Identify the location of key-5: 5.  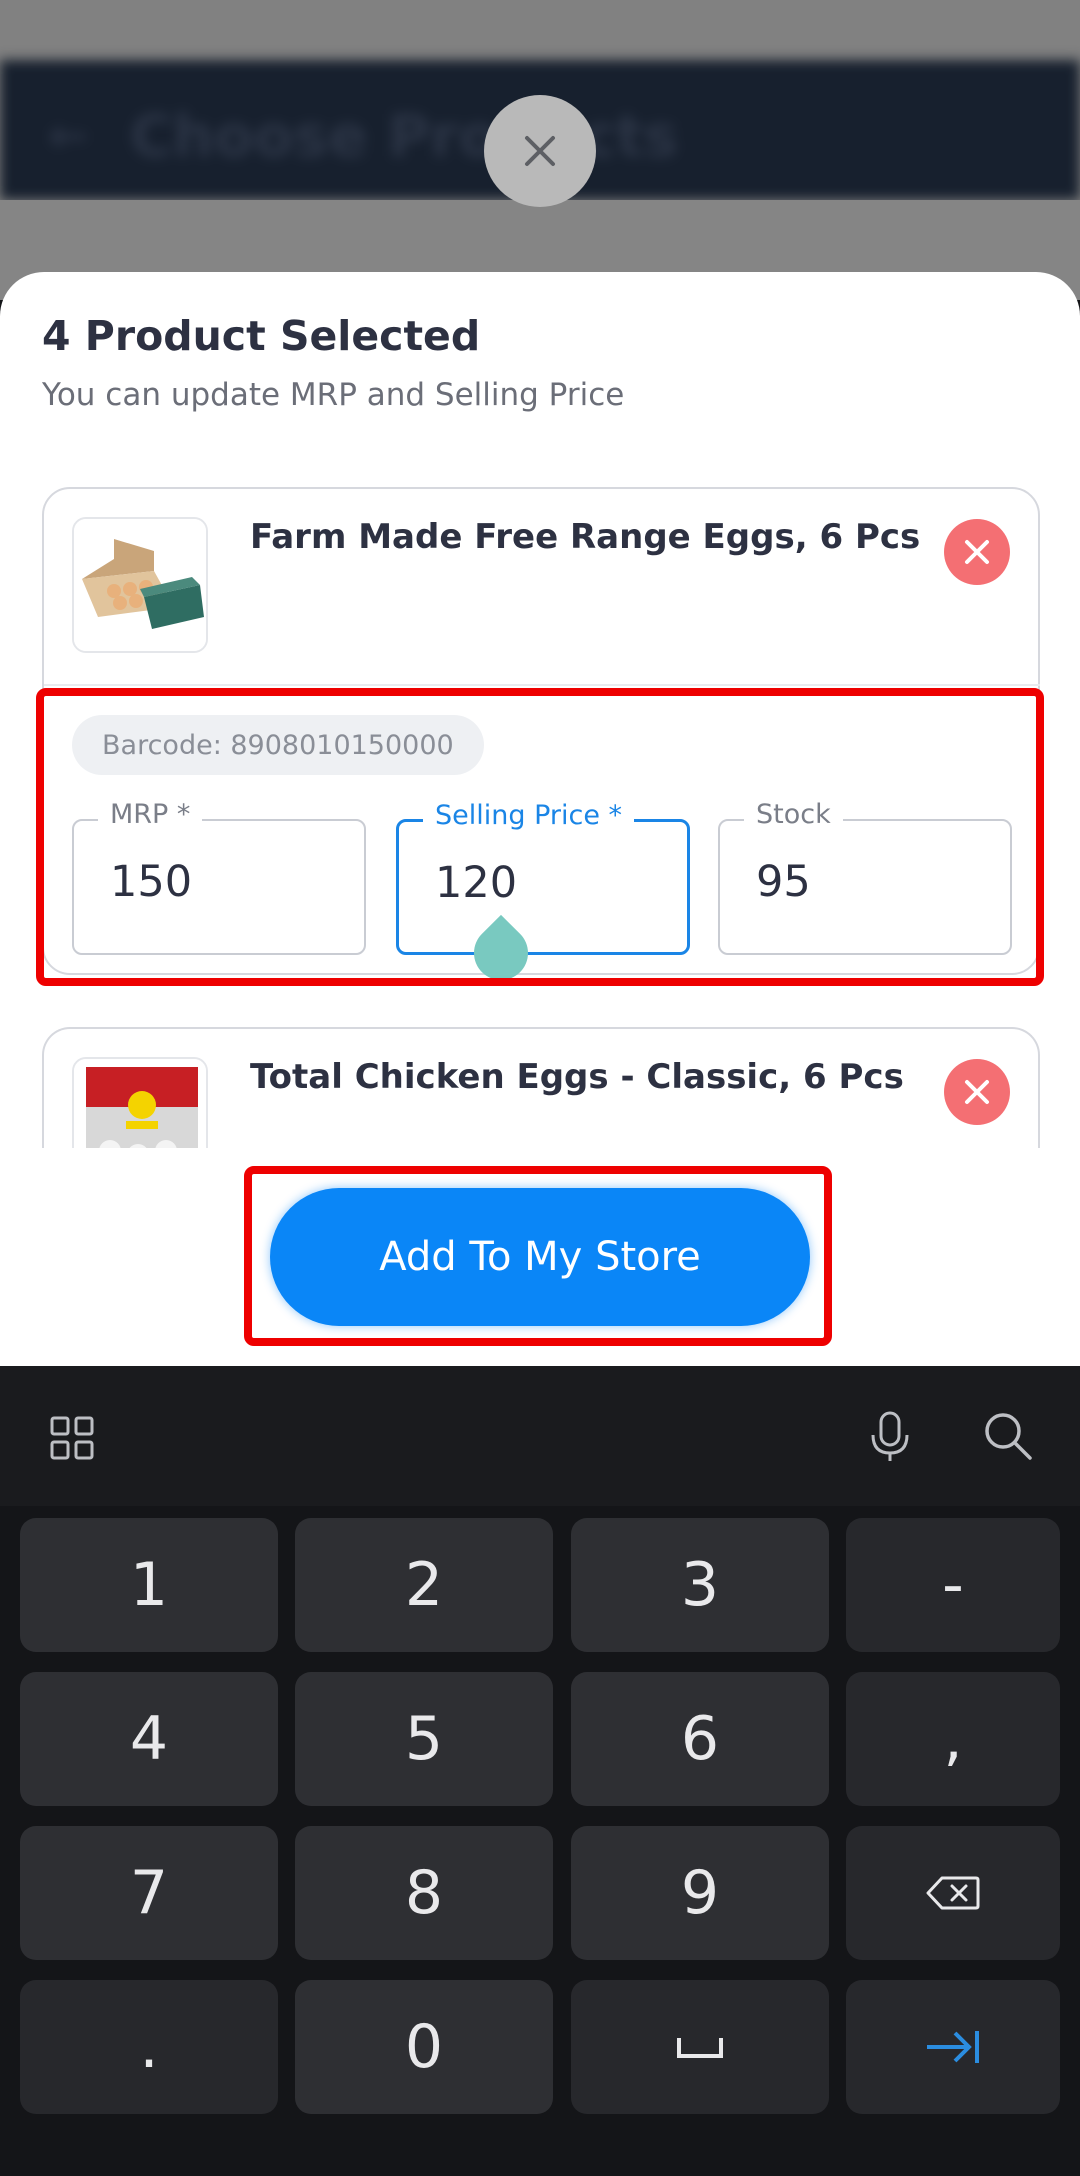
(424, 1739).